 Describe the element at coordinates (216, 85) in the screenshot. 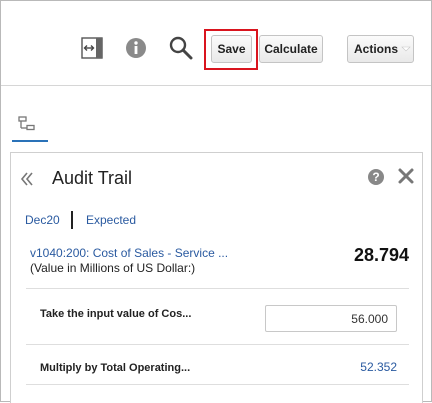

I see `toolbar-divider` at that location.